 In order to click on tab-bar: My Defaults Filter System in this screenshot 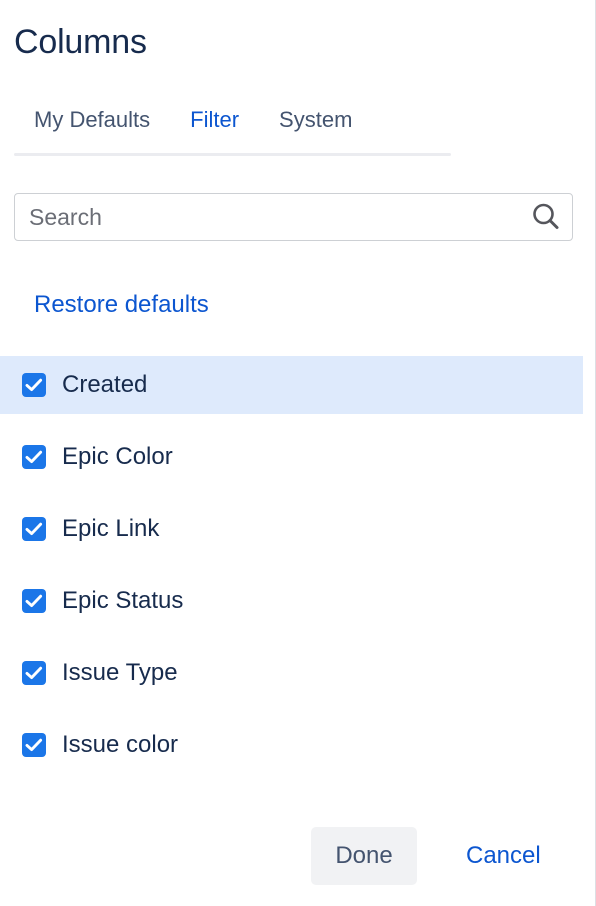, I will do `click(232, 128)`.